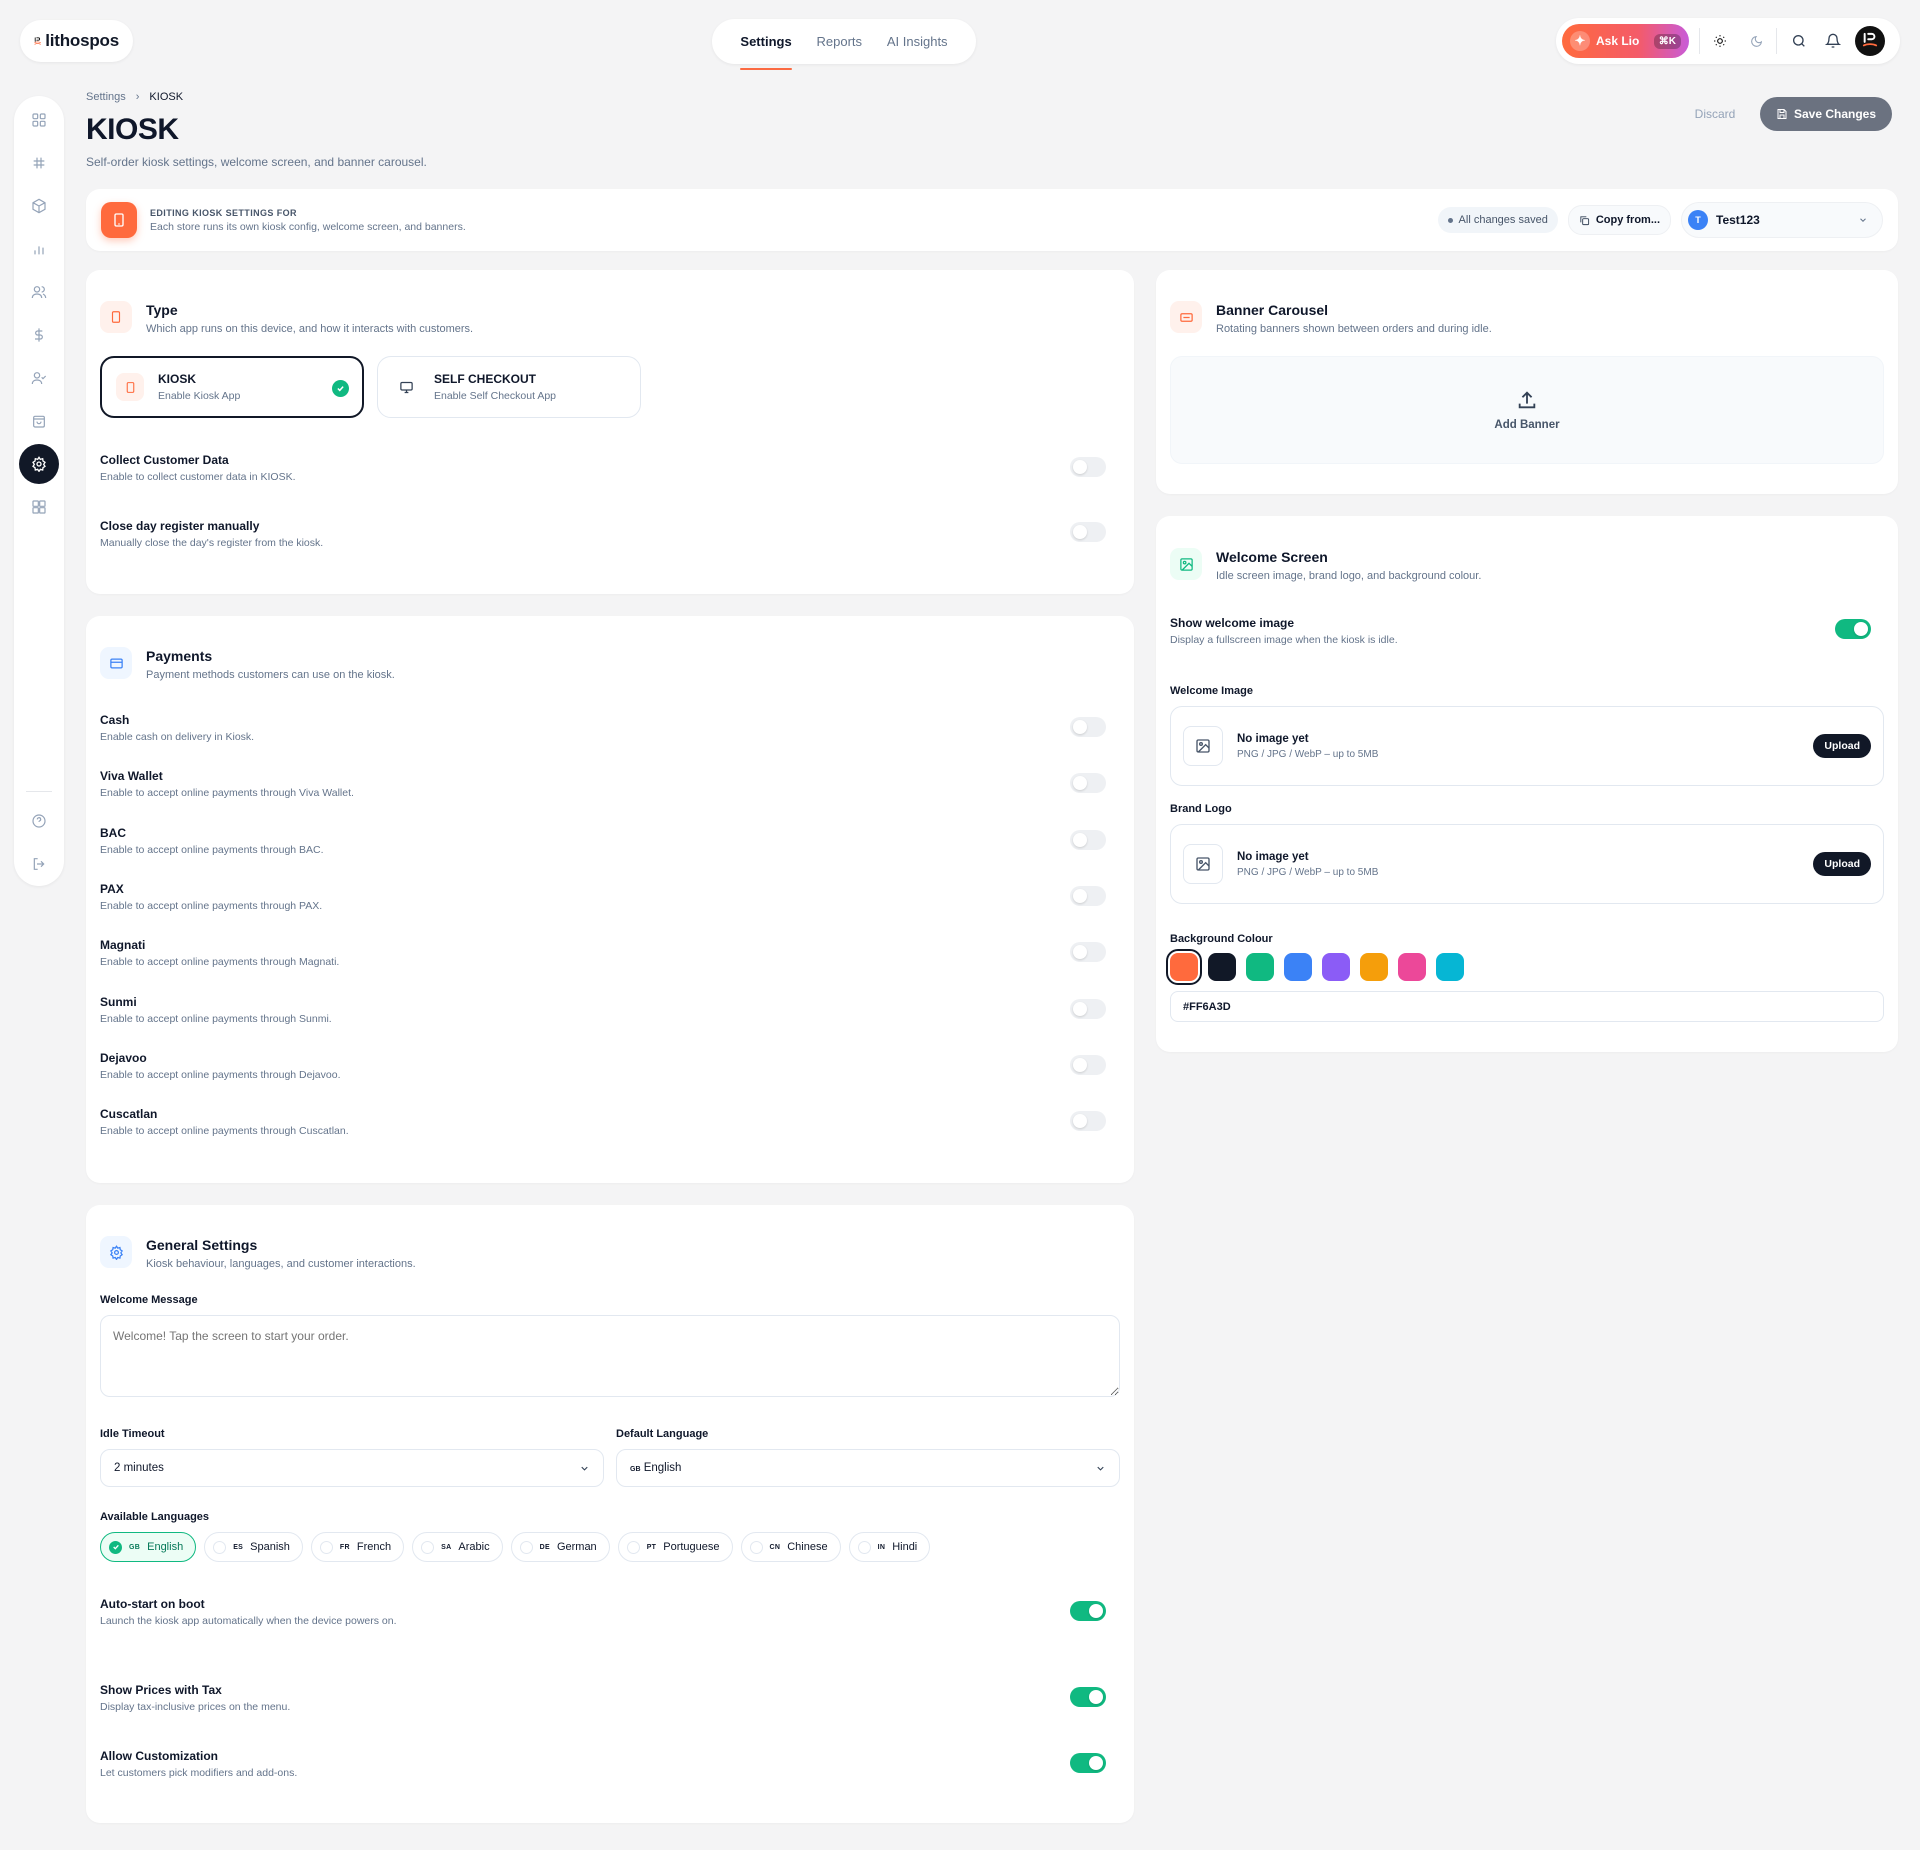  What do you see at coordinates (1756, 41) in the screenshot?
I see `moon-icon` at bounding box center [1756, 41].